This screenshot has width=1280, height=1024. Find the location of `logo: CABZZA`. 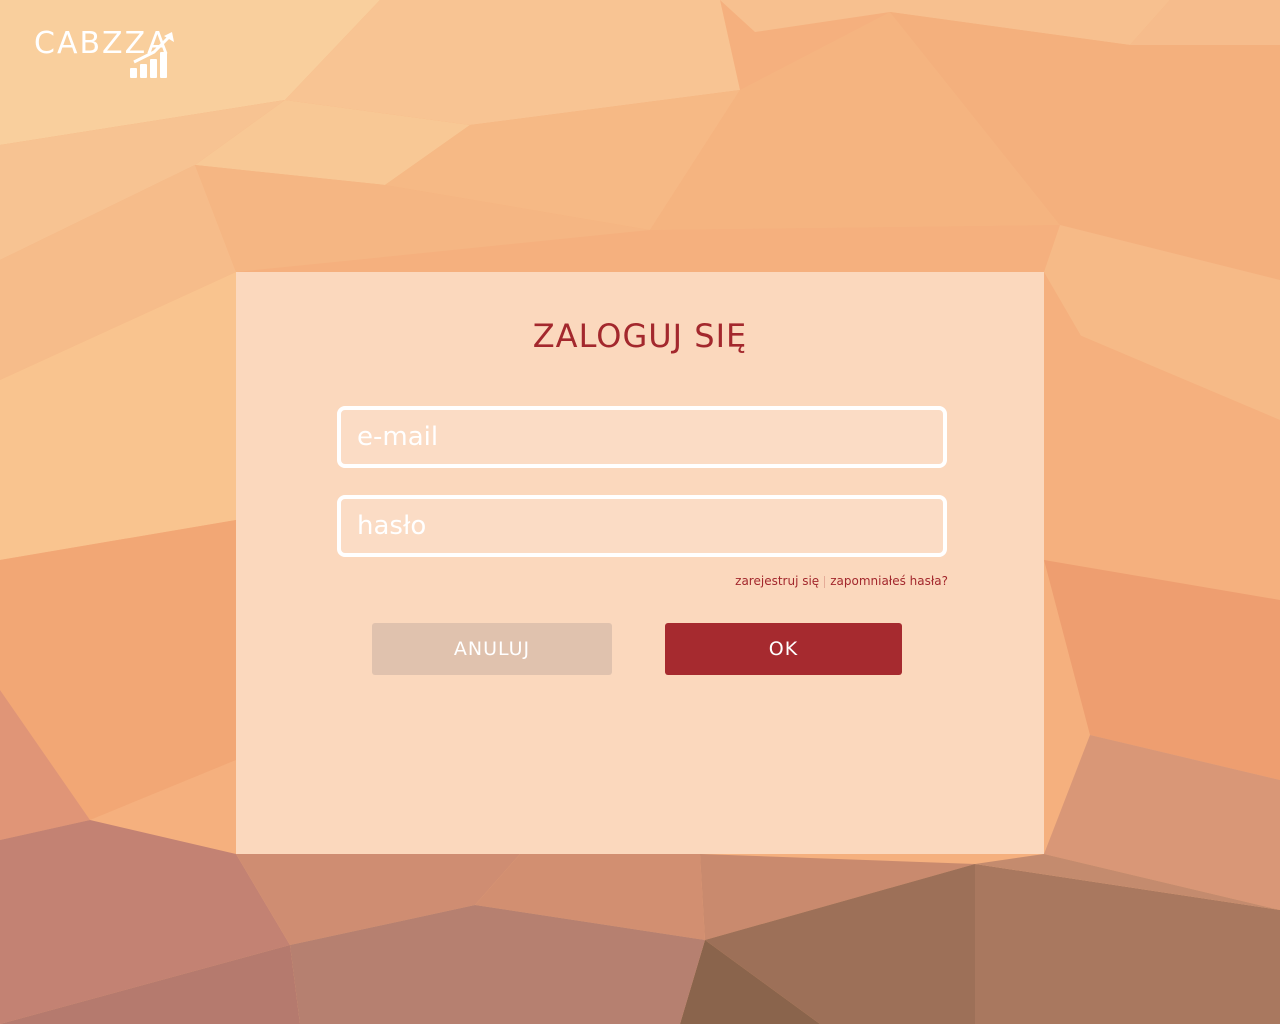

logo: CABZZA is located at coordinates (114, 54).